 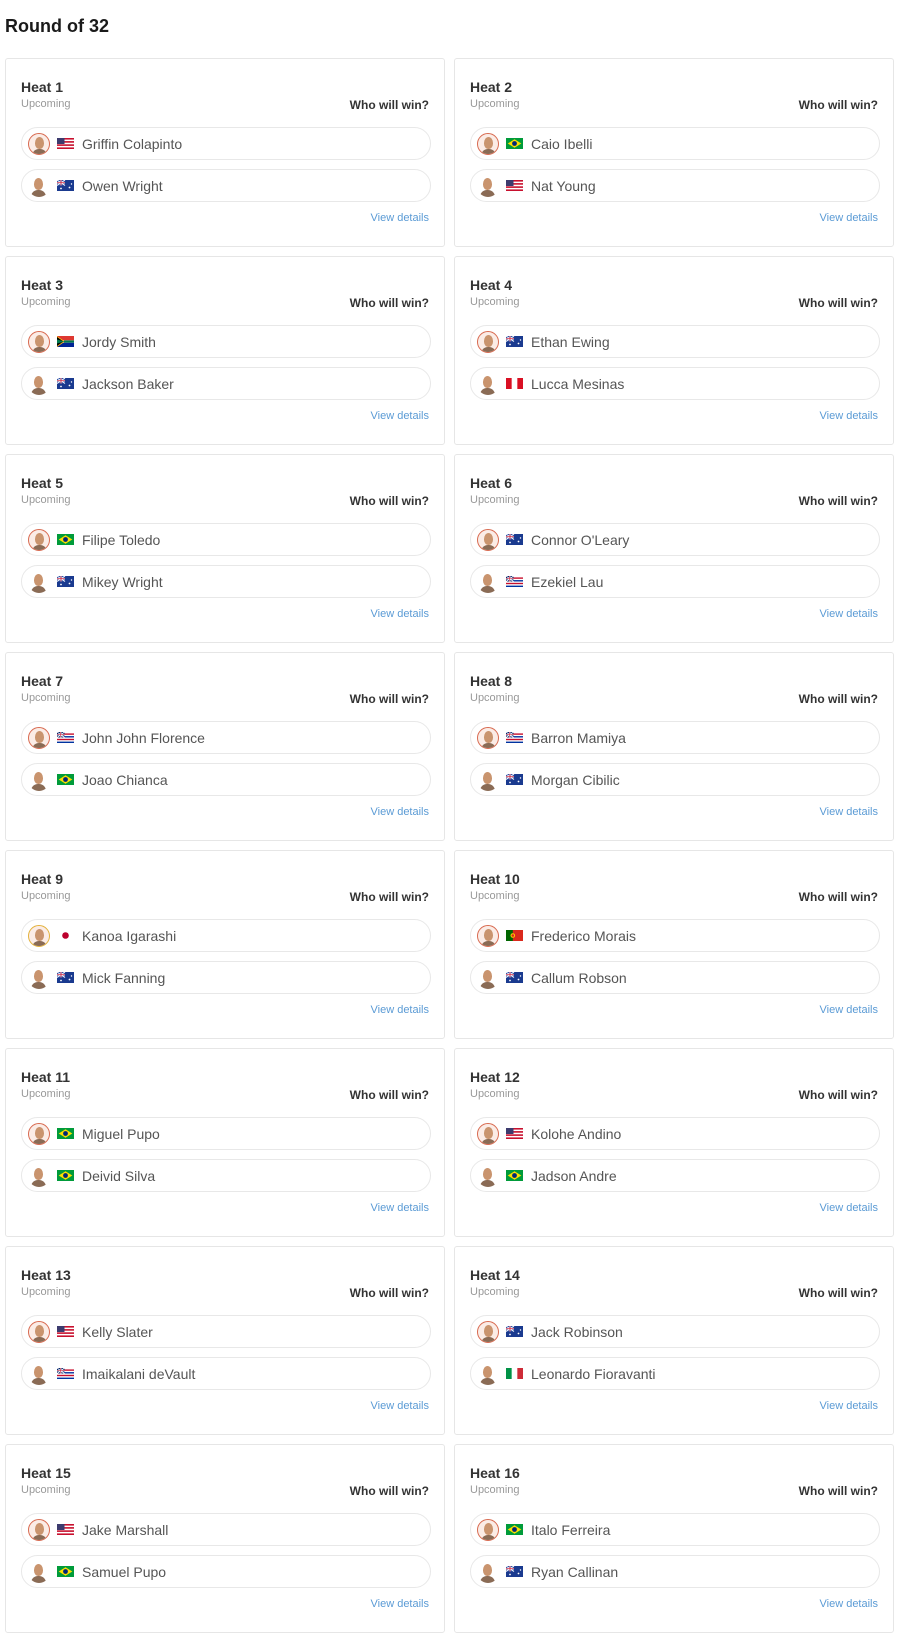 What do you see at coordinates (570, 341) in the screenshot?
I see `surfer-name: Ethan Ewing` at bounding box center [570, 341].